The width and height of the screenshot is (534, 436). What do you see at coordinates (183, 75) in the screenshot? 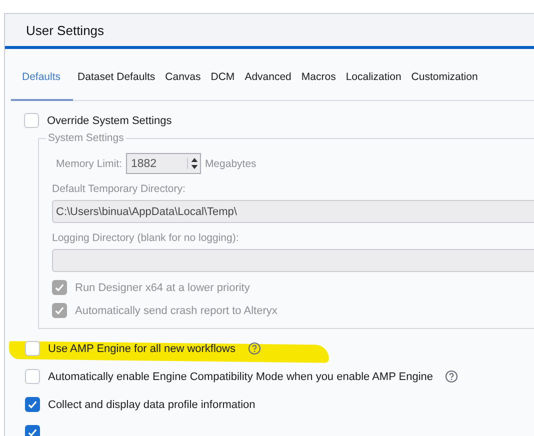
I see `tab: Canvas` at bounding box center [183, 75].